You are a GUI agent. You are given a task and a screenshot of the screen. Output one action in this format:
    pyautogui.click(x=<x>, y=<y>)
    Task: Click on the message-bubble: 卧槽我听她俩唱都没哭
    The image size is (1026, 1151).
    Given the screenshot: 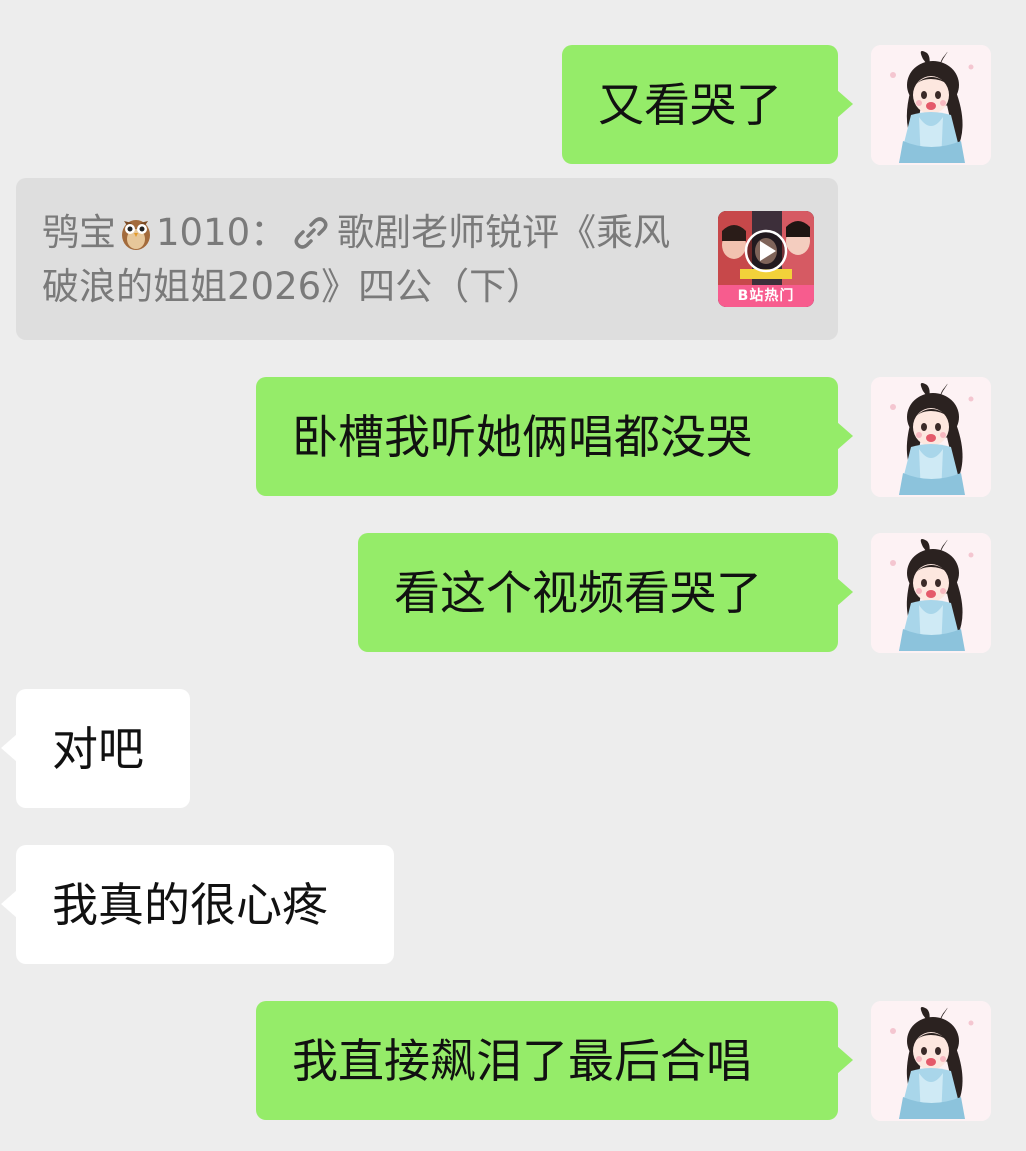 What is the action you would take?
    pyautogui.click(x=547, y=436)
    